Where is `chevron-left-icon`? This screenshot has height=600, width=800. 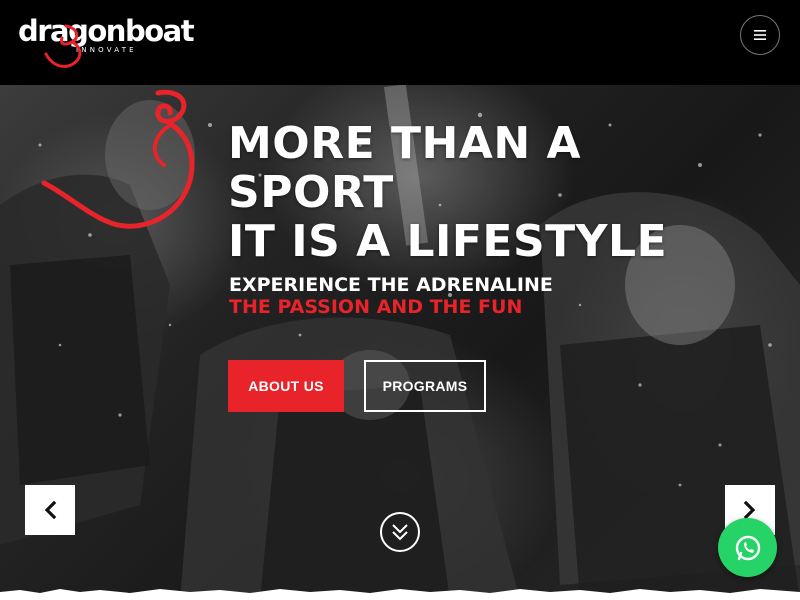
chevron-left-icon is located at coordinates (50, 510).